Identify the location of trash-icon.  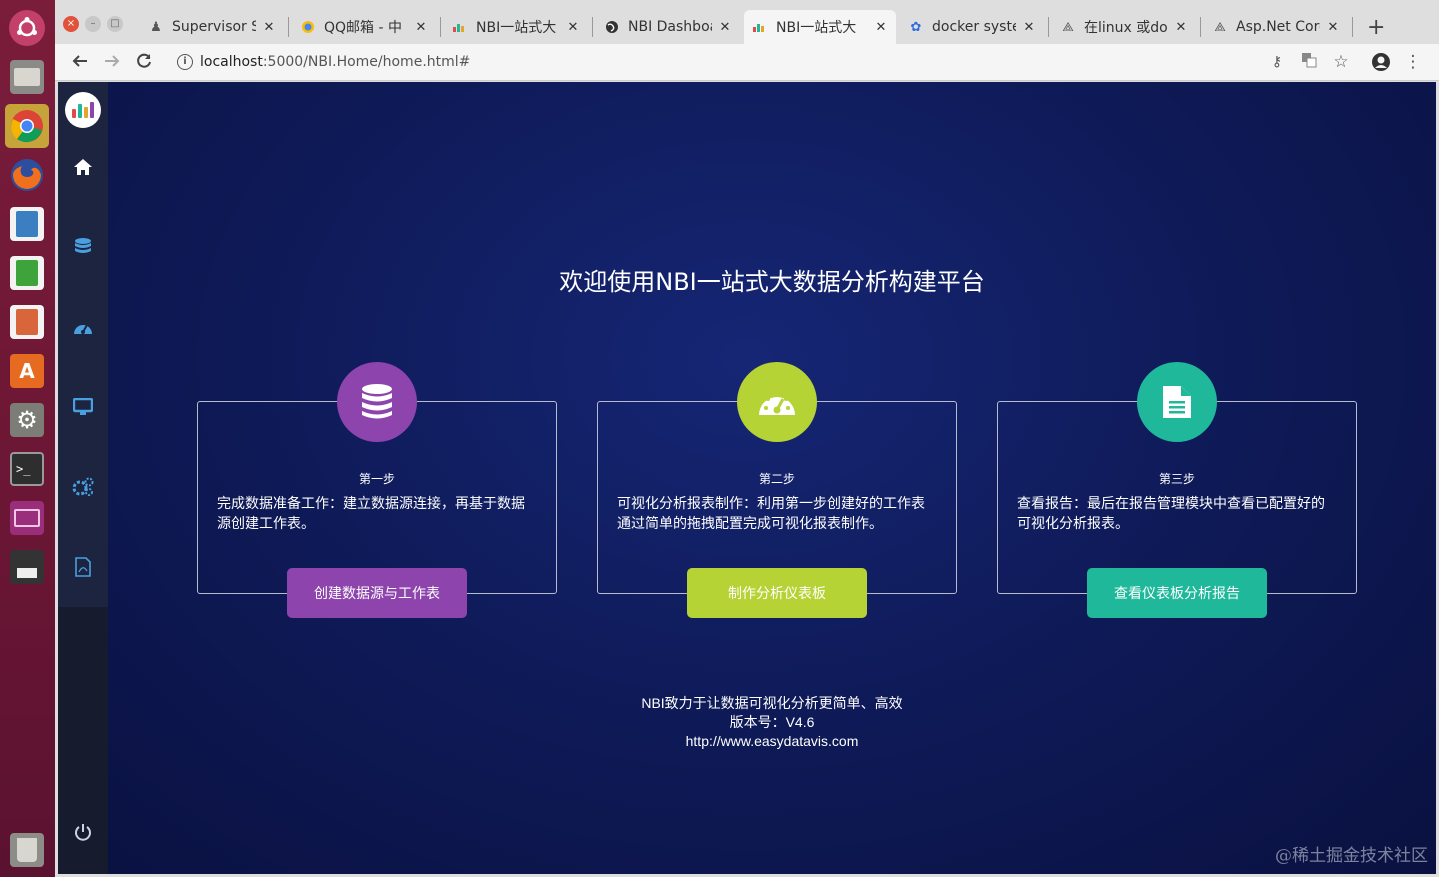
(27, 850).